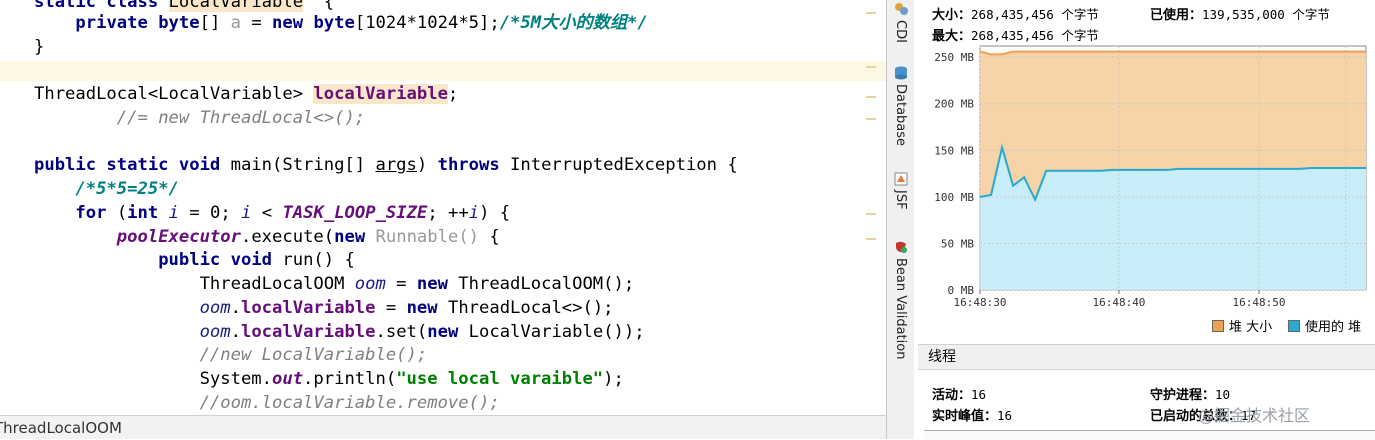 This screenshot has height=440, width=1375. Describe the element at coordinates (900, 106) in the screenshot. I see `tool-database: Database` at that location.